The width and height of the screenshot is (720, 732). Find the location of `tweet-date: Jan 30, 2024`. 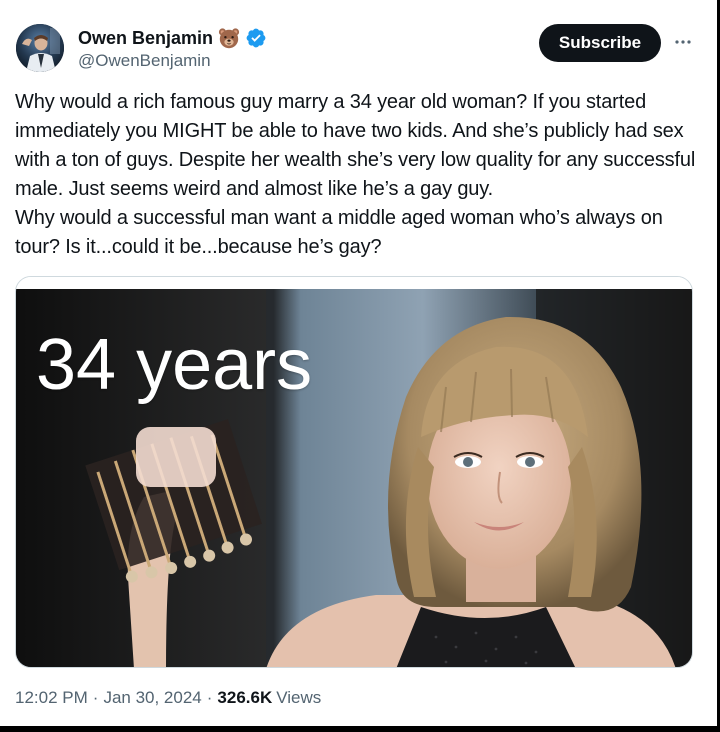

tweet-date: Jan 30, 2024 is located at coordinates (152, 698).